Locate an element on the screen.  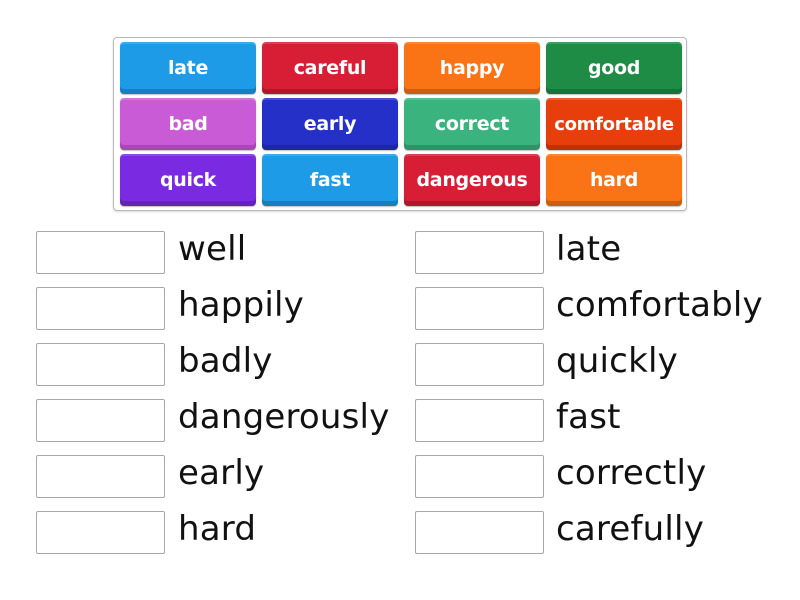
word-tile: dangerous is located at coordinates (472, 180).